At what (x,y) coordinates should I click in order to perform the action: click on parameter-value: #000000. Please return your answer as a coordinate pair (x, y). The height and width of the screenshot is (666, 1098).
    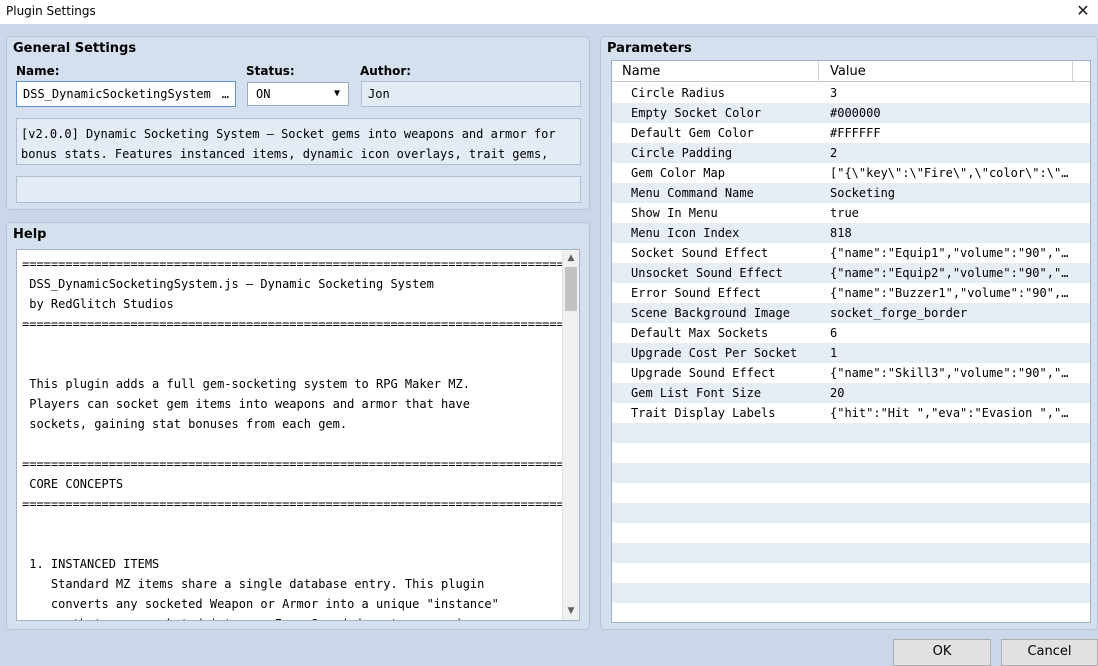
    Looking at the image, I should click on (855, 113).